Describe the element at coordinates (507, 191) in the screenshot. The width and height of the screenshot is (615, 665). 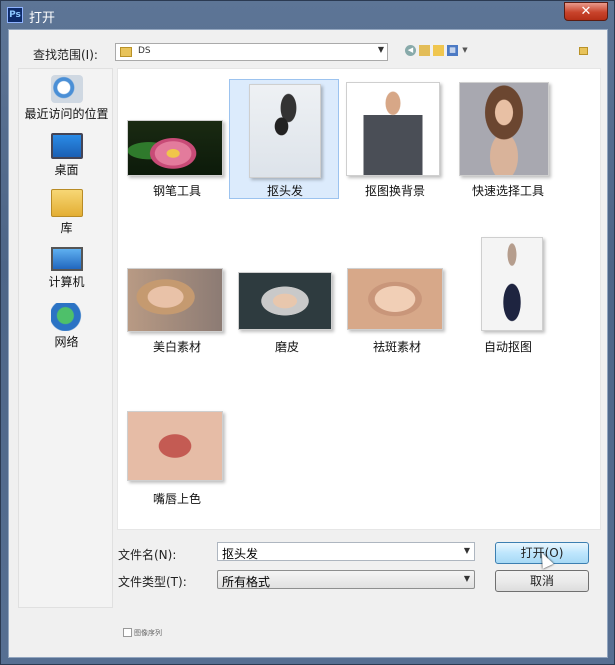
I see `file-name: 快速选择工具` at that location.